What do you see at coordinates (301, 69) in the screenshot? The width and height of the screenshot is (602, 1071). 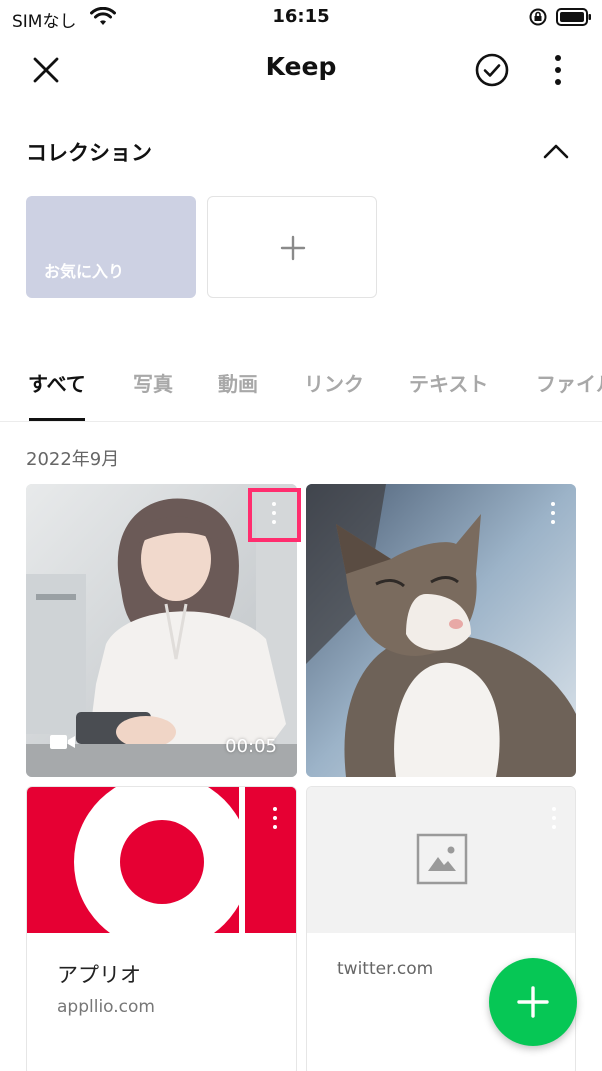 I see `app-header: Keep` at bounding box center [301, 69].